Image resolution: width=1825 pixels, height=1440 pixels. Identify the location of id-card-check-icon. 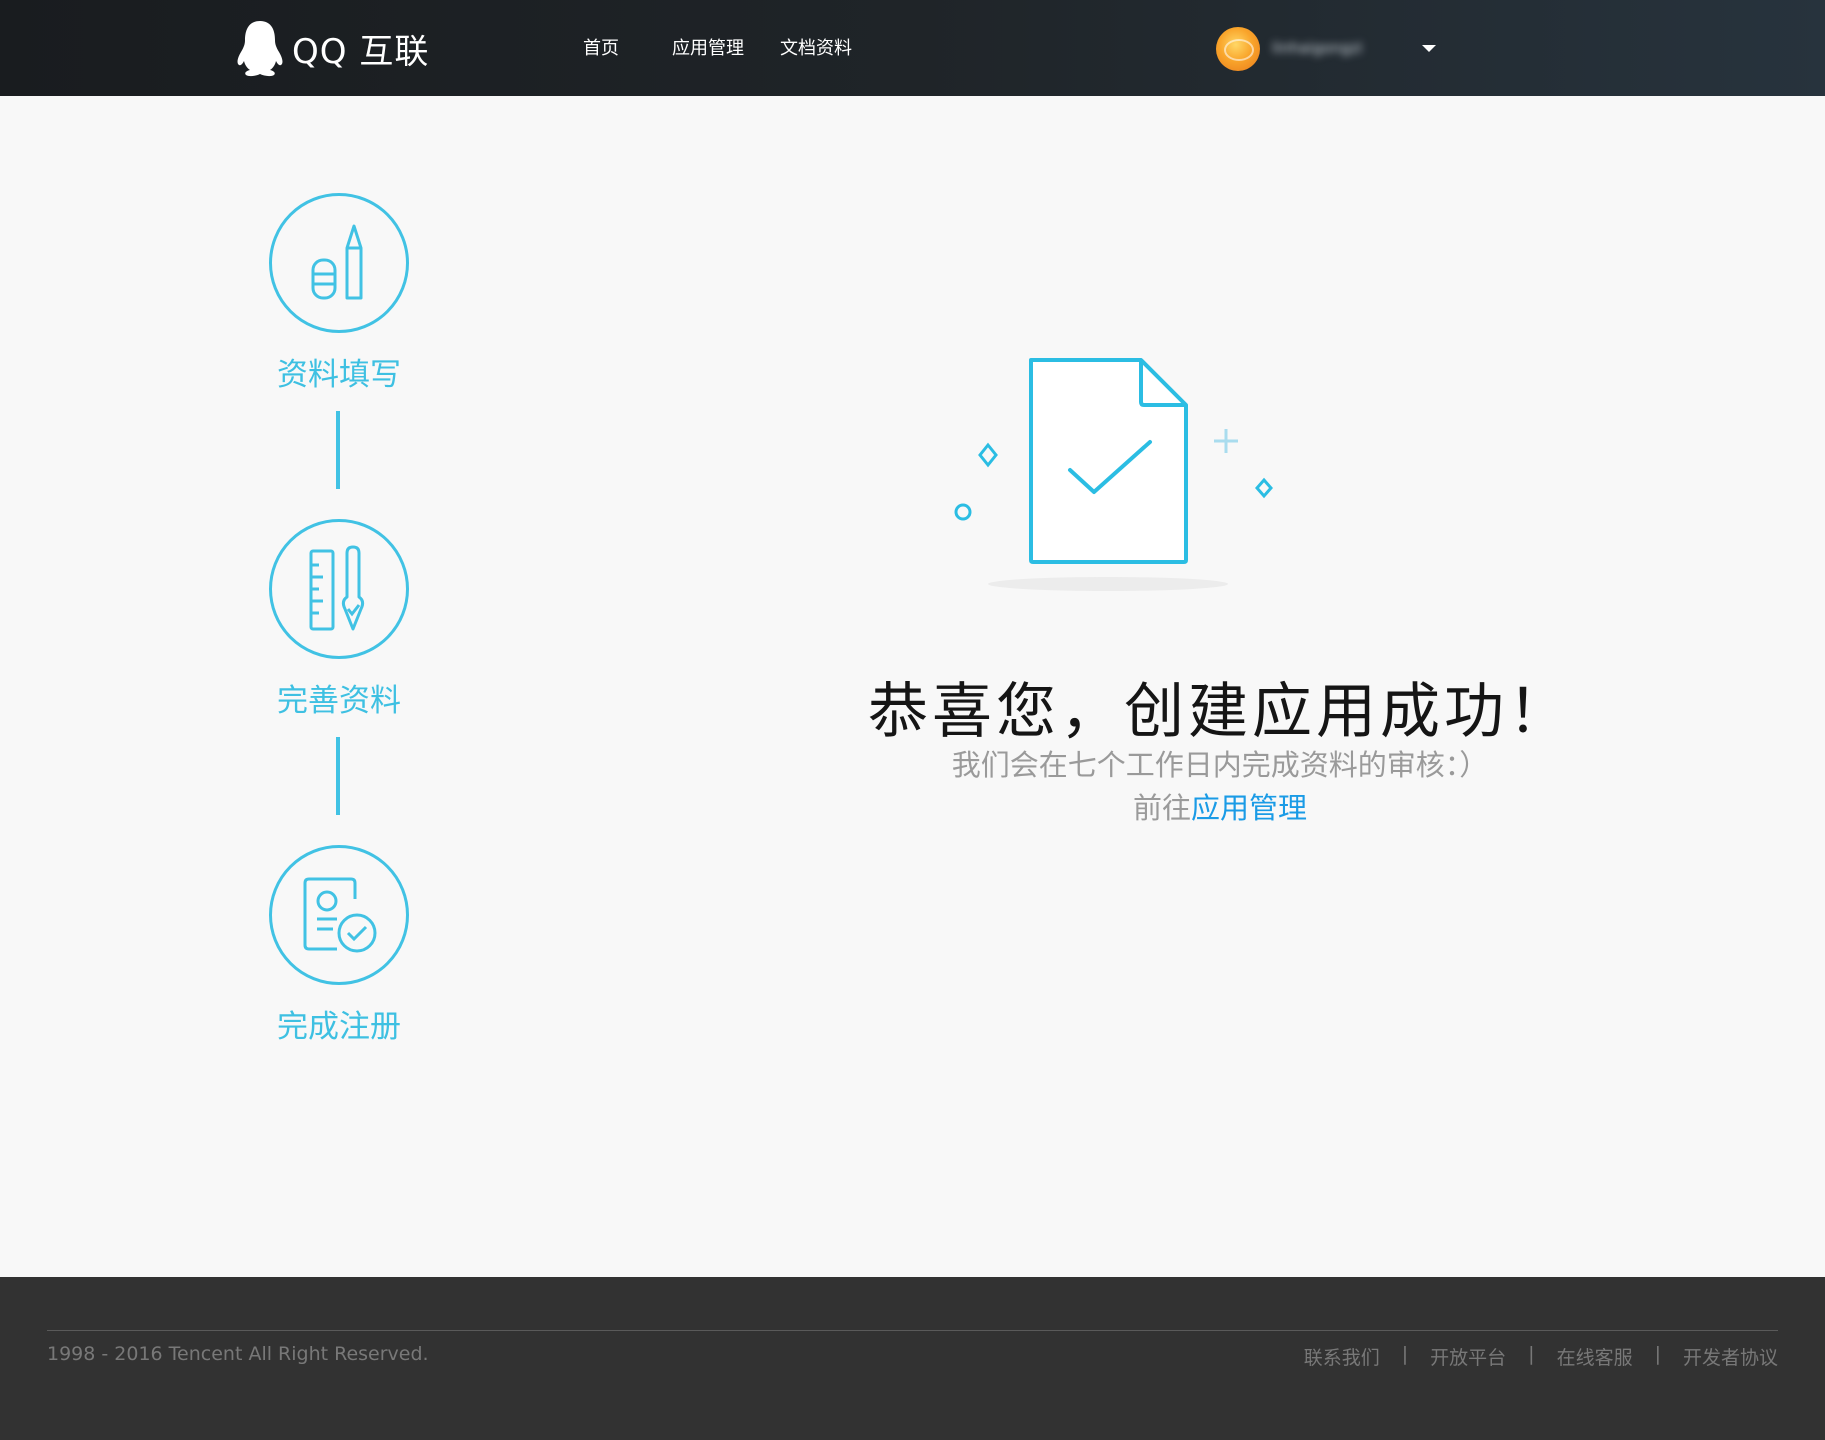
(340, 915).